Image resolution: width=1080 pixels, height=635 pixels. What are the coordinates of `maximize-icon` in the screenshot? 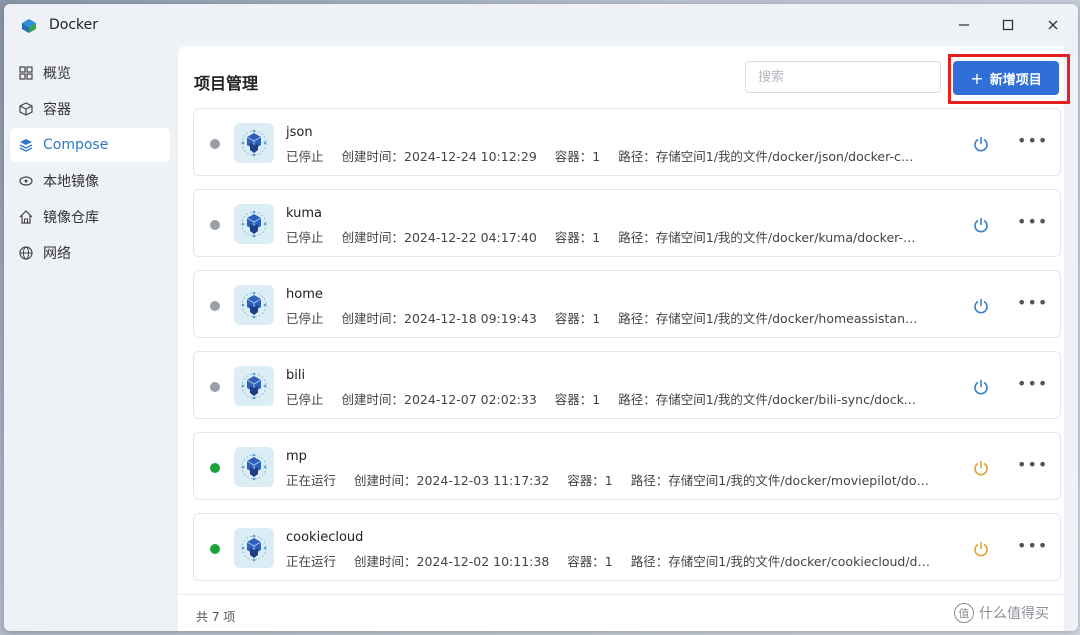 It's located at (1008, 25).